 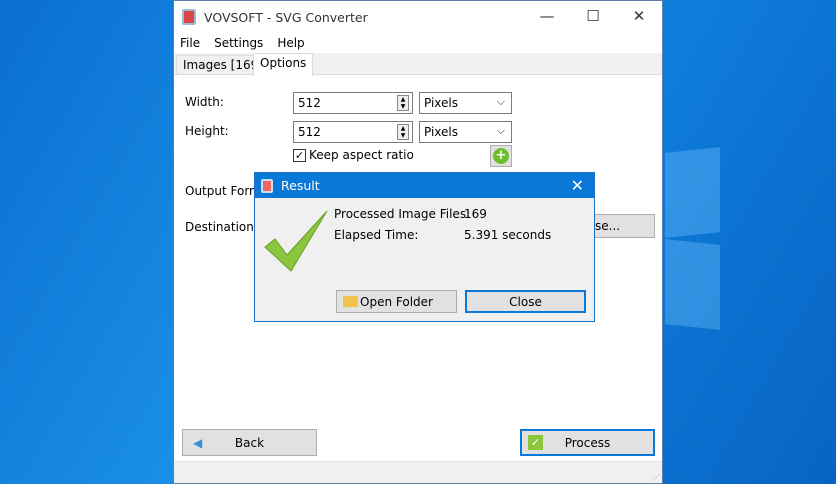 I want to click on width-unit-value: Pixels, so click(x=441, y=103).